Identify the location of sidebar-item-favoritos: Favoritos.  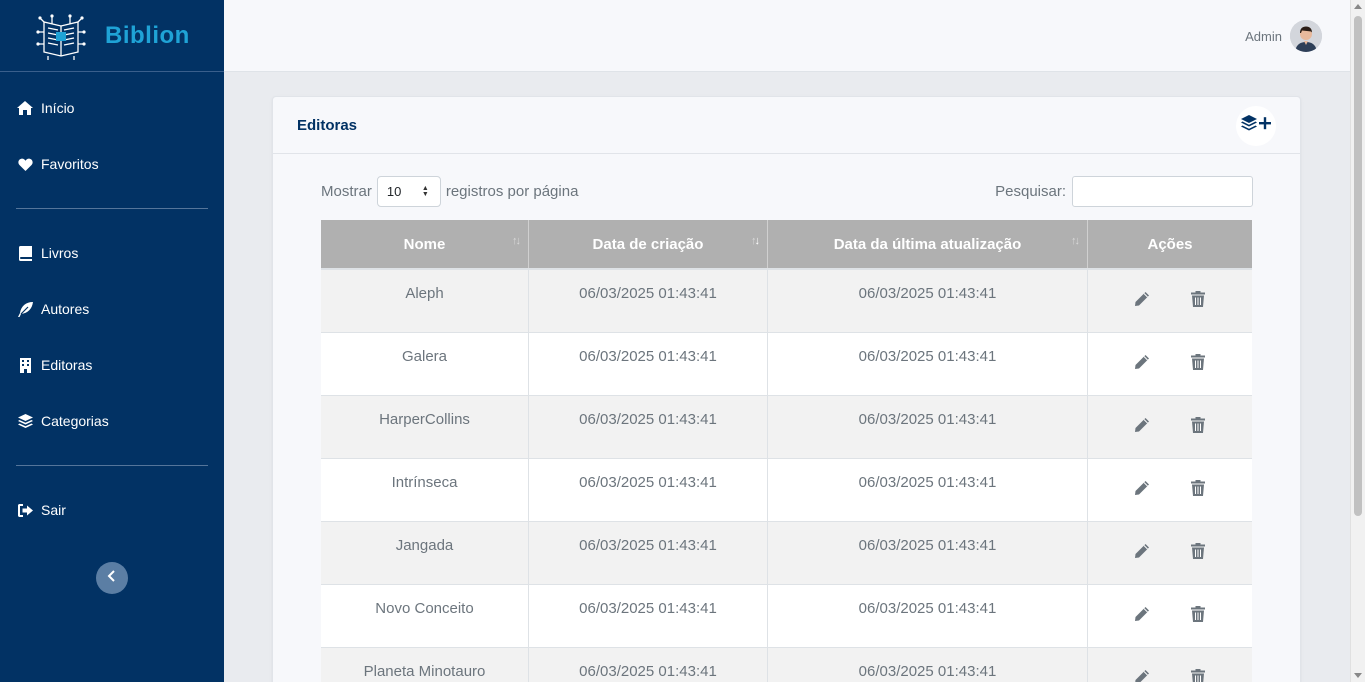
(112, 164).